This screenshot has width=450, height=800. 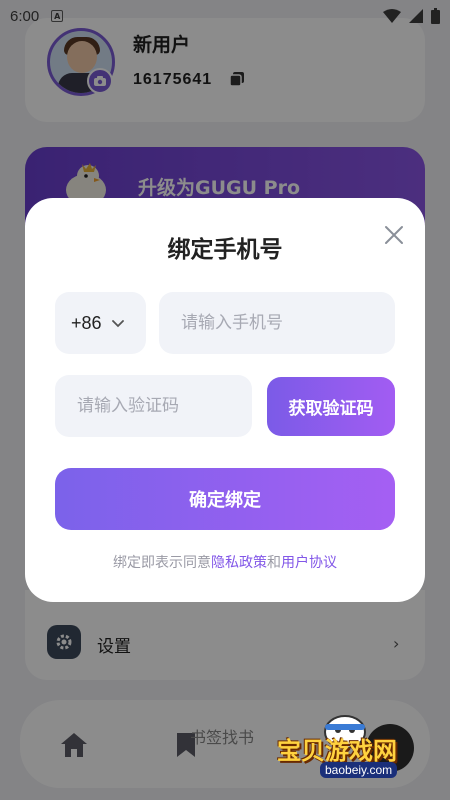 I want to click on signal-icon, so click(x=416, y=16).